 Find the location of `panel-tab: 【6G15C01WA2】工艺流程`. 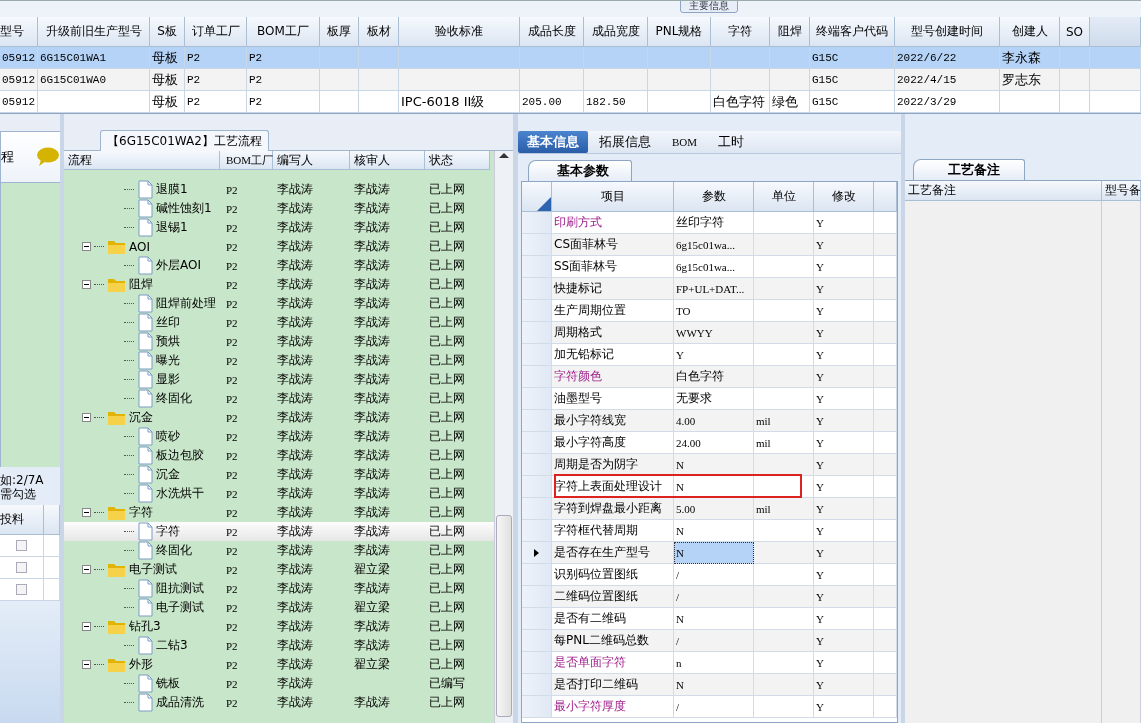

panel-tab: 【6G15C01WA2】工艺流程 is located at coordinates (184, 140).